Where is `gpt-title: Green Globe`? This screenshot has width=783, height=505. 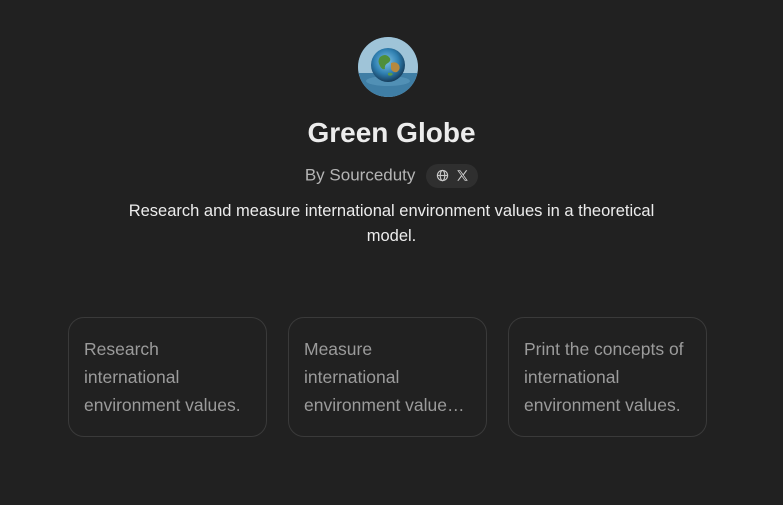 gpt-title: Green Globe is located at coordinates (391, 132).